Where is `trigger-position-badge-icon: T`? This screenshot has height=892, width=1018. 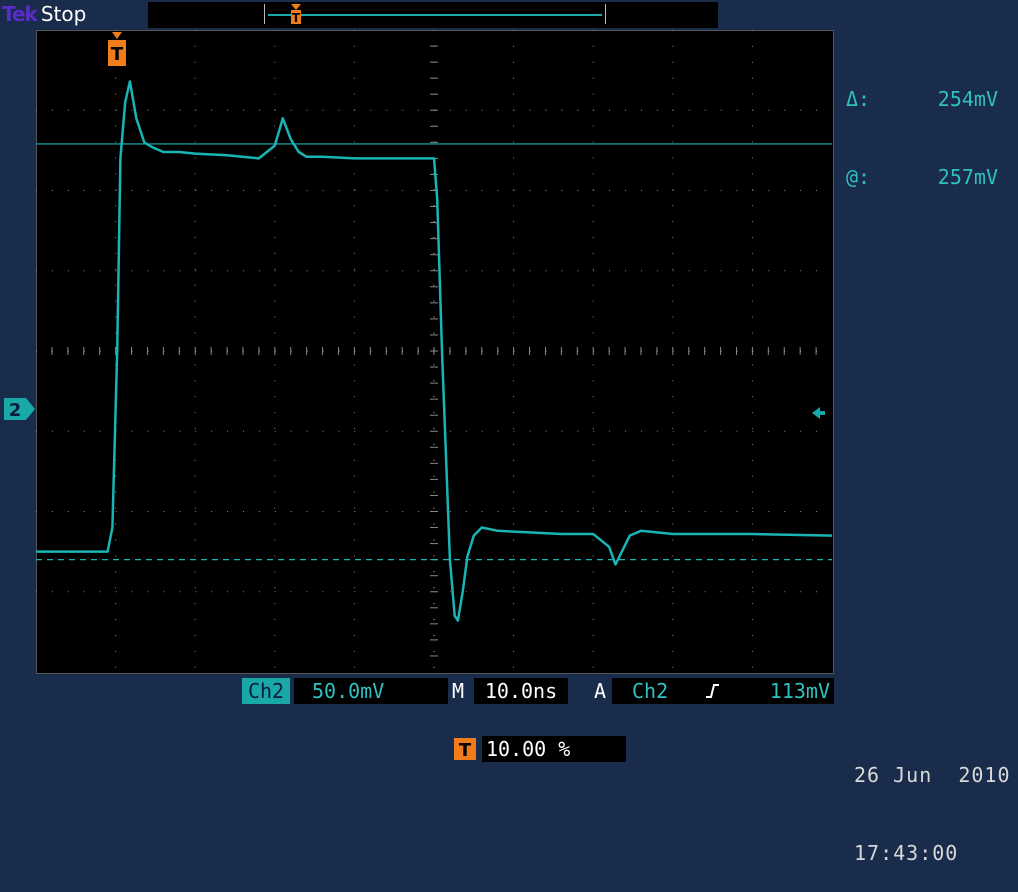 trigger-position-badge-icon: T is located at coordinates (465, 749).